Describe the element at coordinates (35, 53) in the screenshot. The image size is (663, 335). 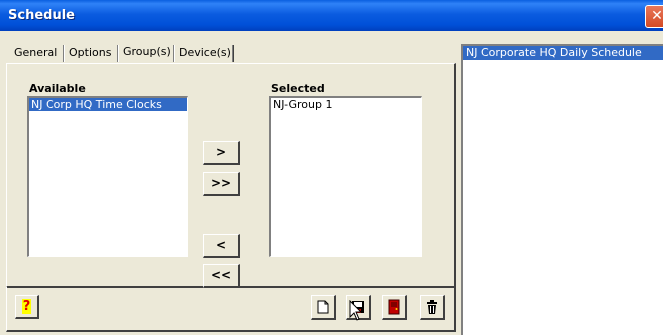
I see `tab-general: General` at that location.